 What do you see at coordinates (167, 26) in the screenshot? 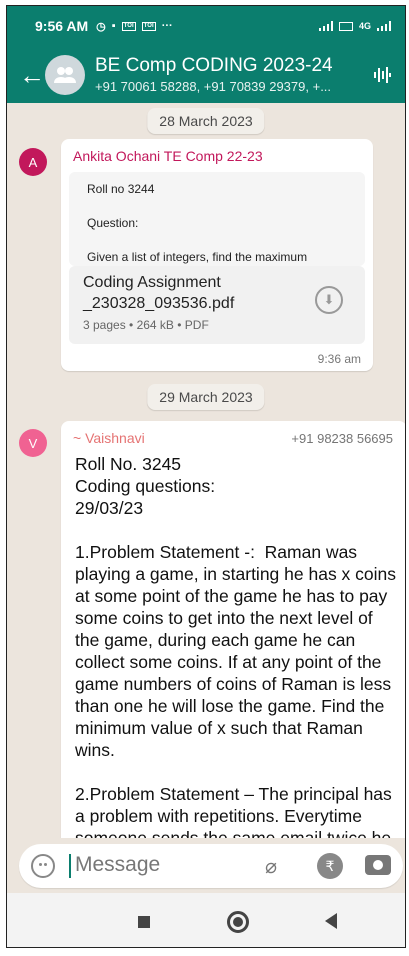
I see `more-dots-icon: ···` at bounding box center [167, 26].